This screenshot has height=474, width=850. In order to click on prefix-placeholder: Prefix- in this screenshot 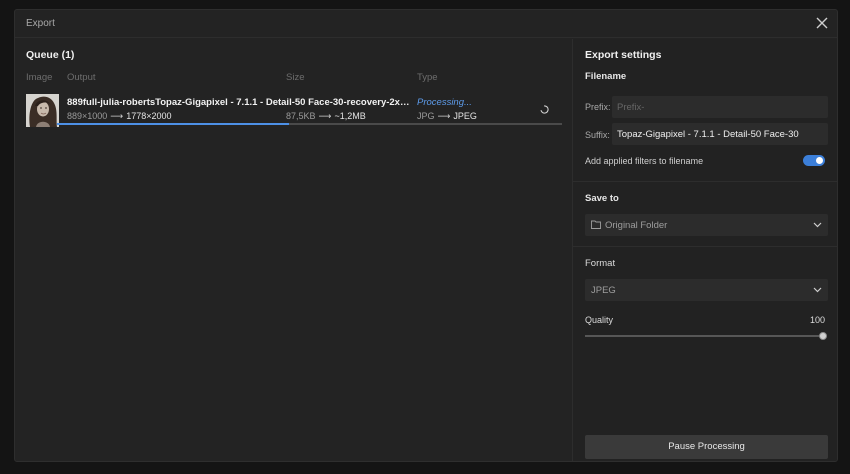, I will do `click(631, 107)`.